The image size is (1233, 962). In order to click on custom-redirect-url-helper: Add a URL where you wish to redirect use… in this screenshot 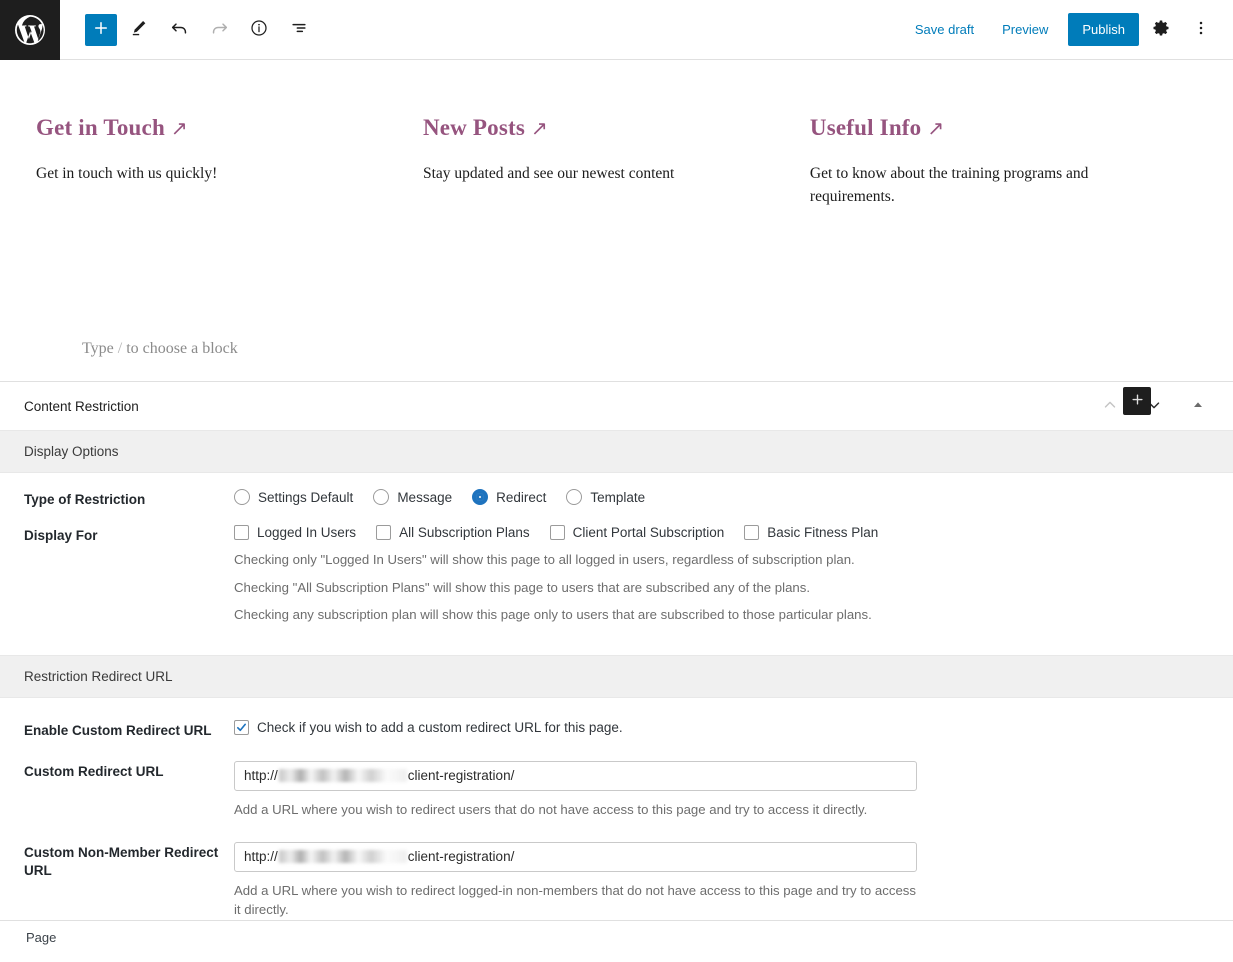, I will do `click(551, 809)`.